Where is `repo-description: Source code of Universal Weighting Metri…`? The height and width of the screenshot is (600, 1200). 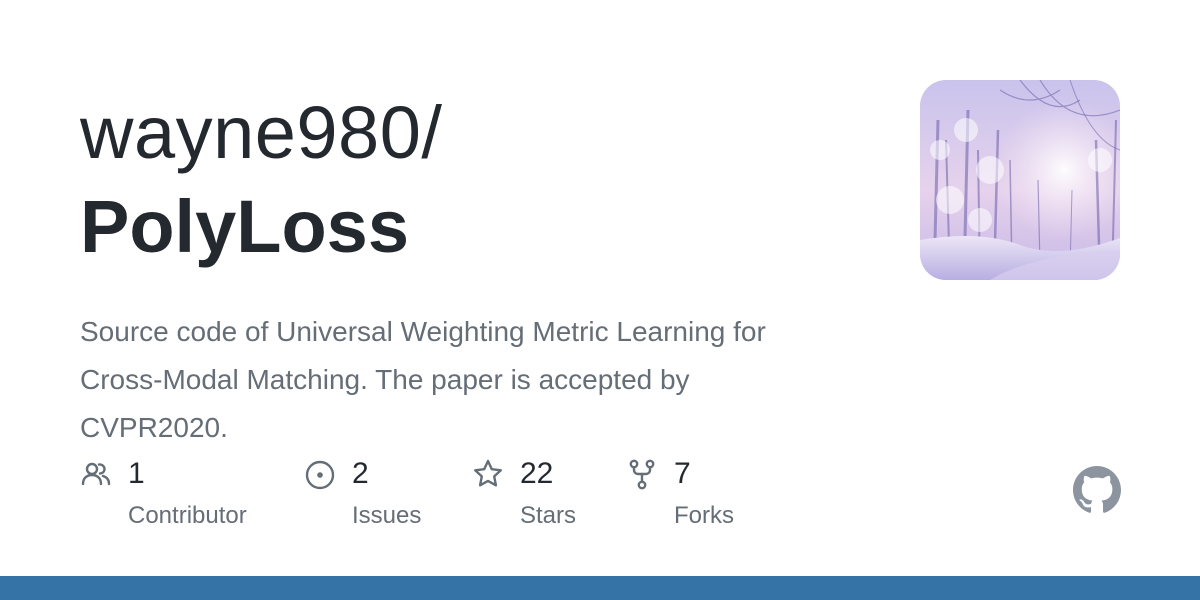
repo-description: Source code of Universal Weighting Metri… is located at coordinates (423, 379).